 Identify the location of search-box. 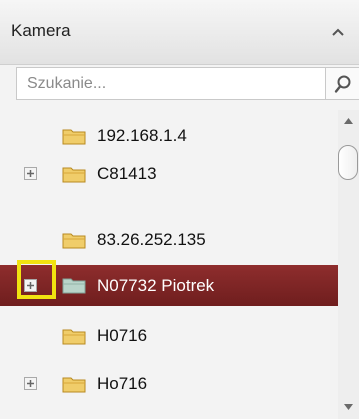
(187, 83).